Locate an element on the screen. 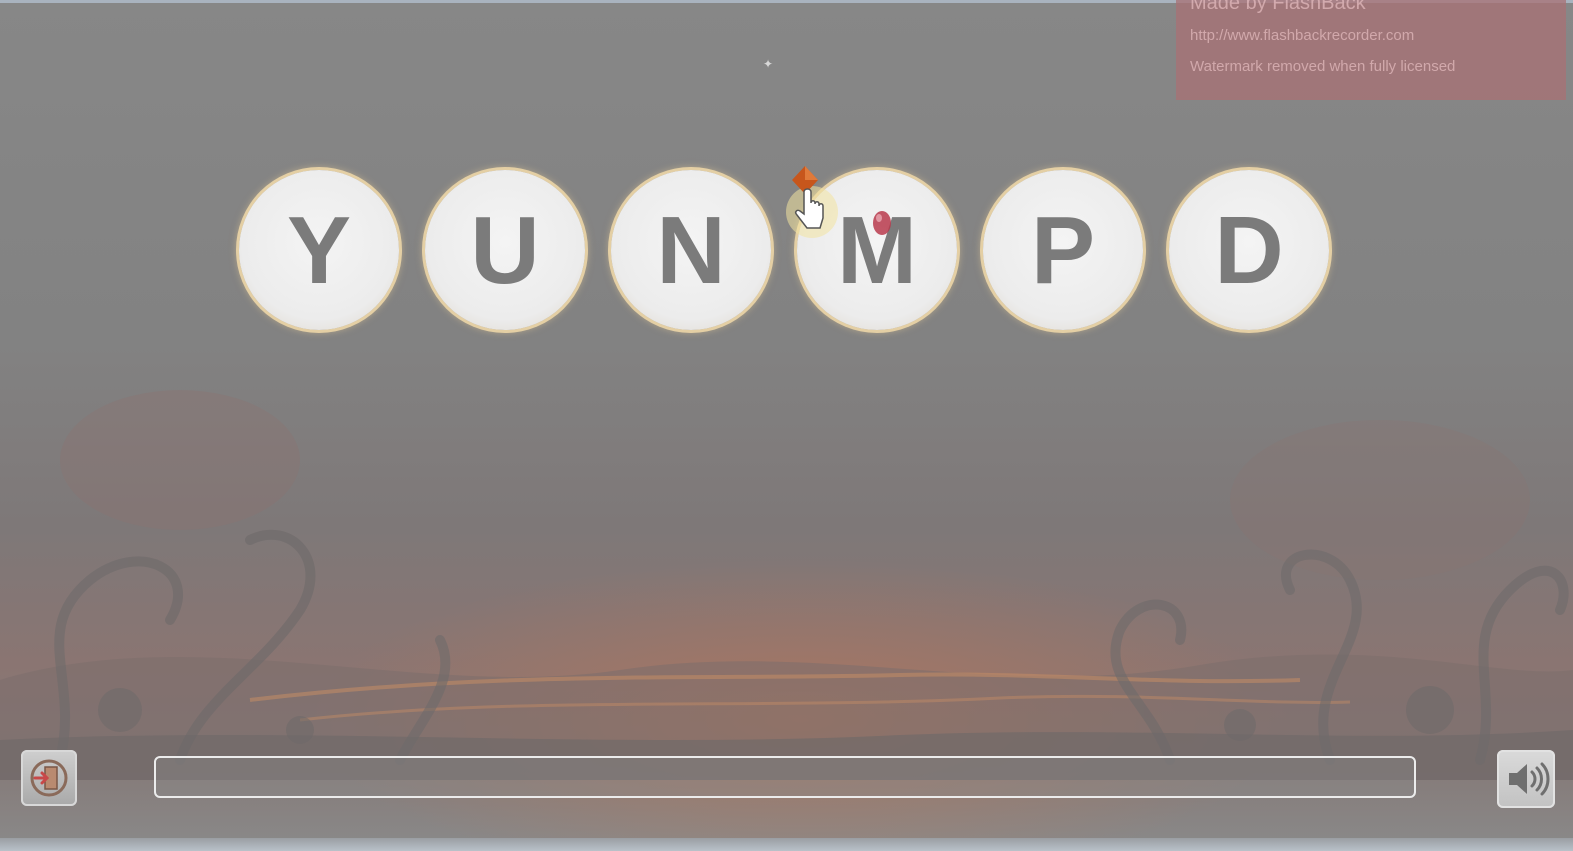  exit-button is located at coordinates (49, 778).